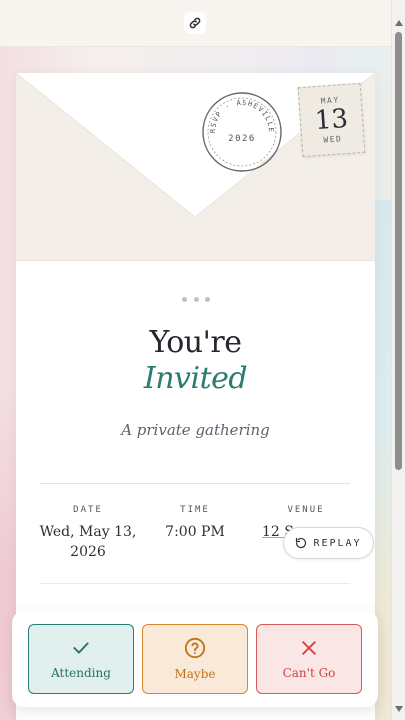 The image size is (405, 720). I want to click on postmark-top-text: RSVP · ASHEVILLE, so click(241, 116).